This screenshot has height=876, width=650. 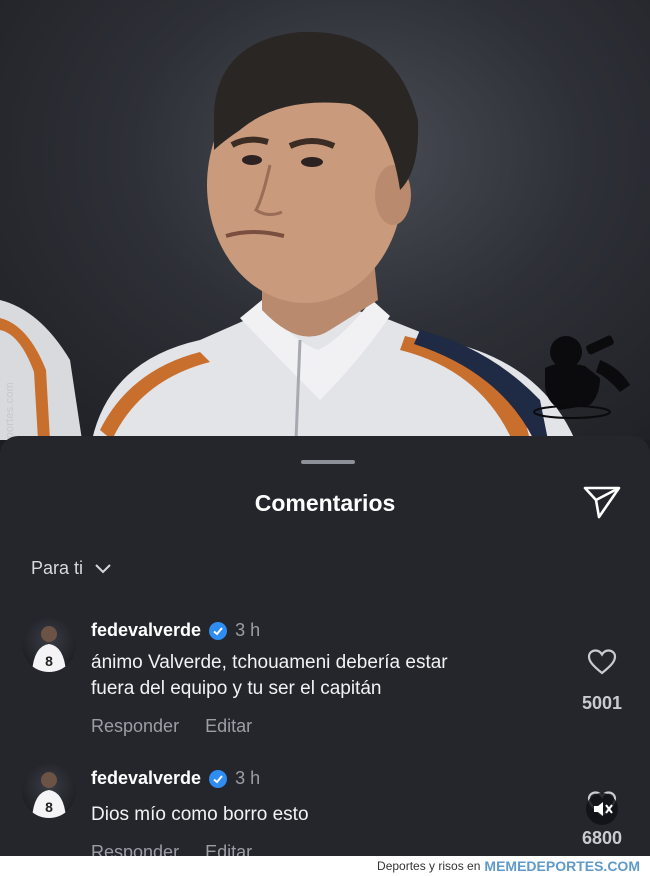 I want to click on like-count: 6800, so click(x=602, y=838).